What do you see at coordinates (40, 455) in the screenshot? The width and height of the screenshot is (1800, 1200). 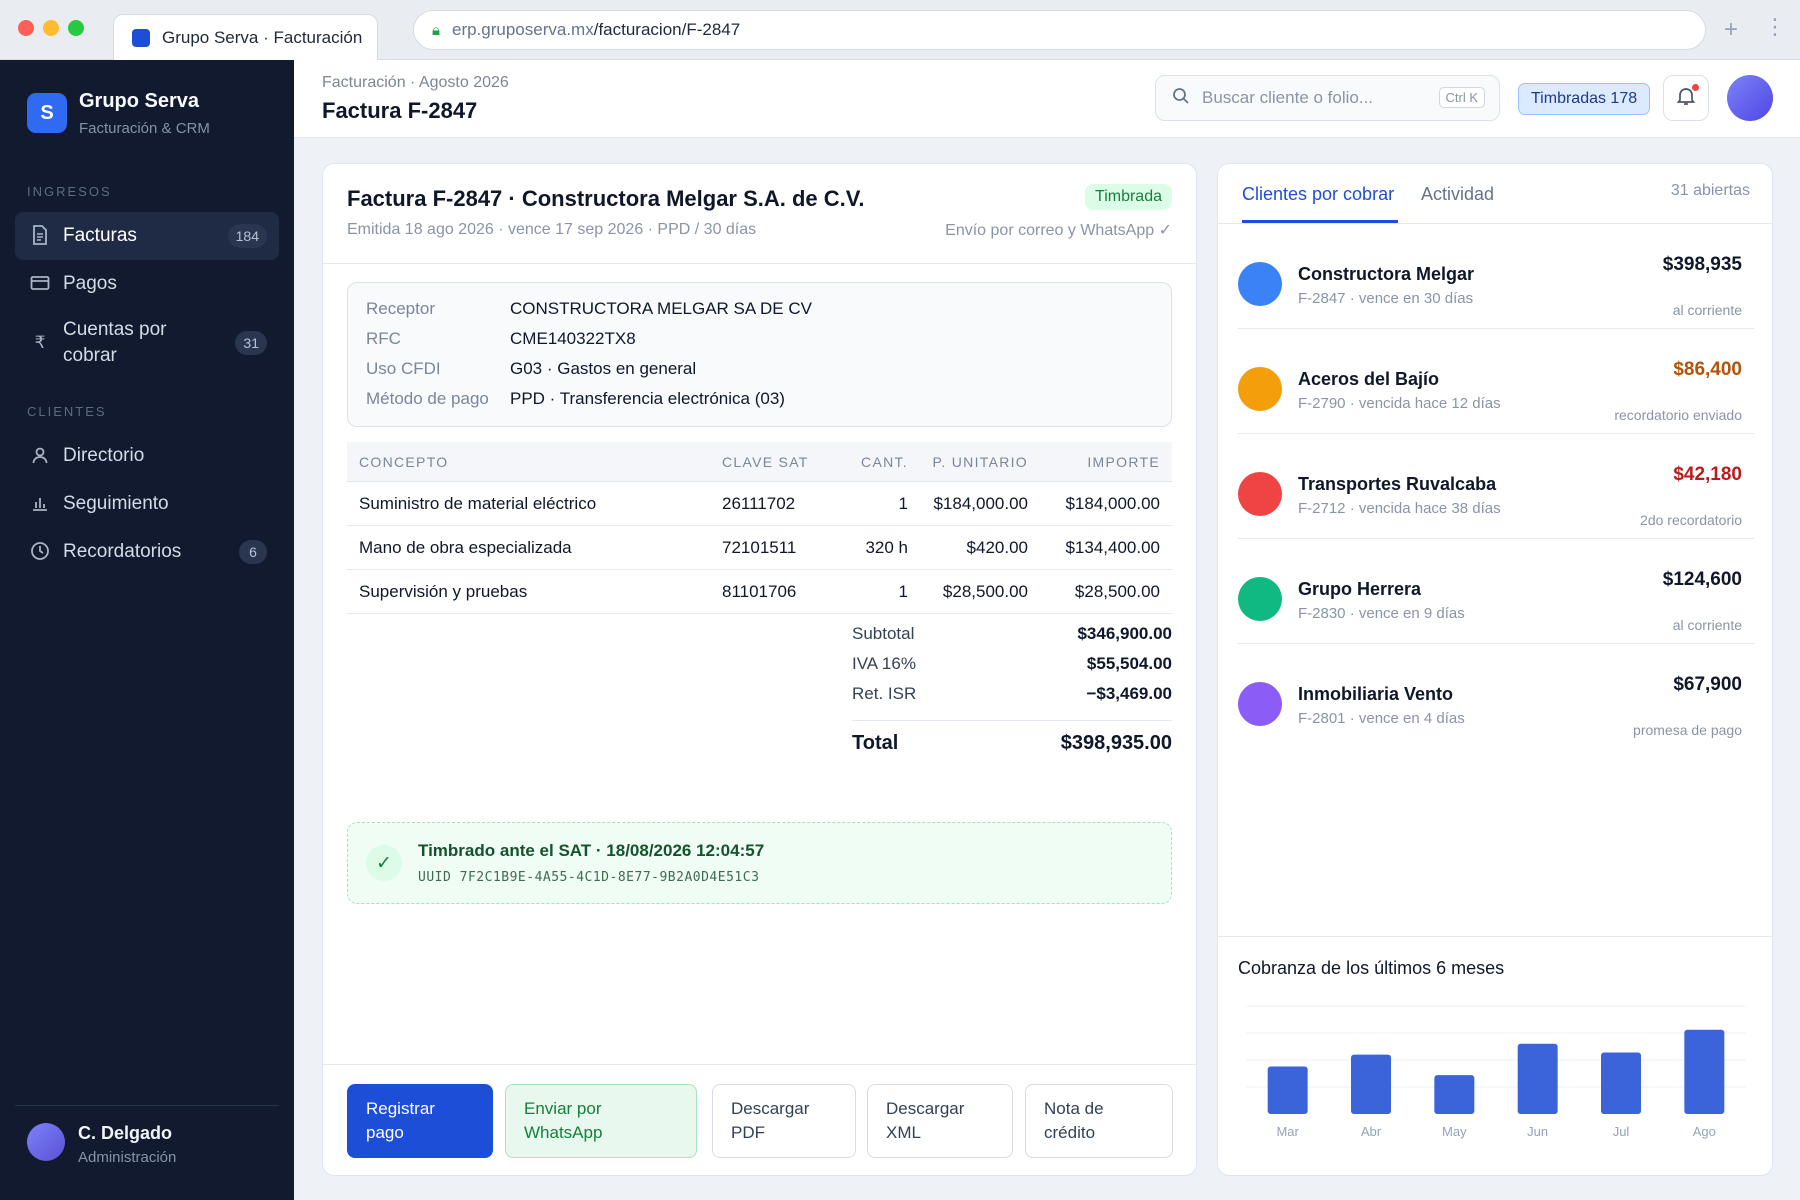 I see `user-icon` at bounding box center [40, 455].